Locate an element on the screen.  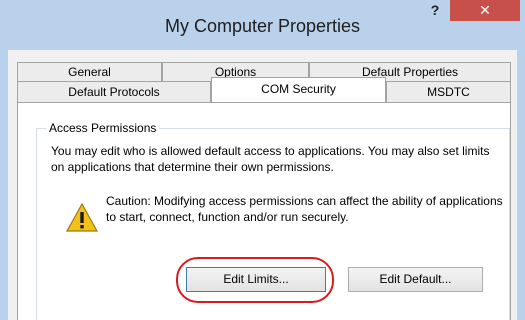
window-frame-right is located at coordinates (521, 185).